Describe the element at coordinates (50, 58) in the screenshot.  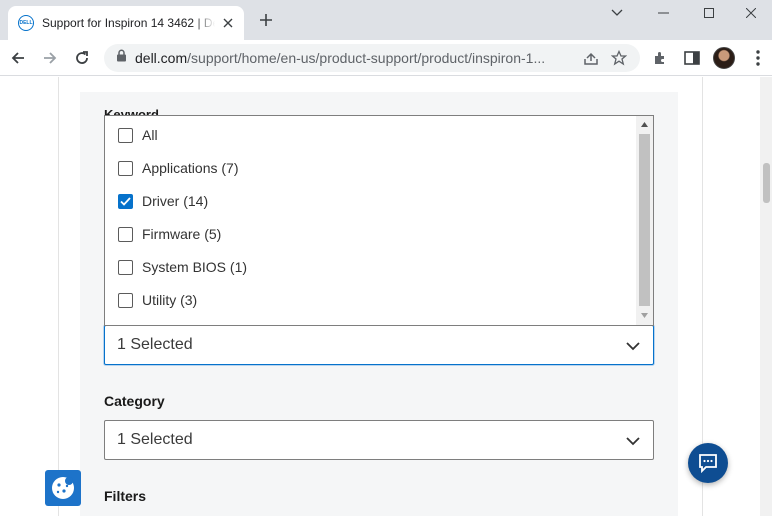
I see `forward-icon` at that location.